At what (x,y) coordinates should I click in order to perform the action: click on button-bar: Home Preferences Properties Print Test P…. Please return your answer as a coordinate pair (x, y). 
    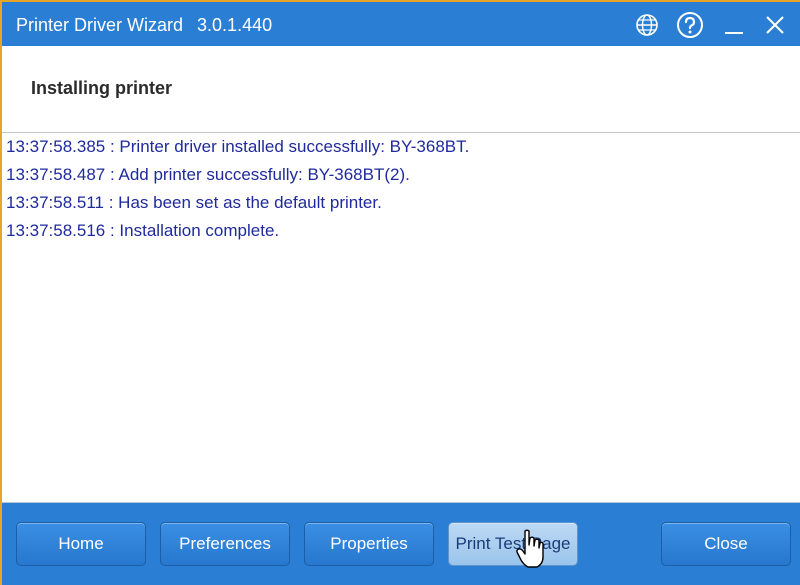
    Looking at the image, I should click on (401, 544).